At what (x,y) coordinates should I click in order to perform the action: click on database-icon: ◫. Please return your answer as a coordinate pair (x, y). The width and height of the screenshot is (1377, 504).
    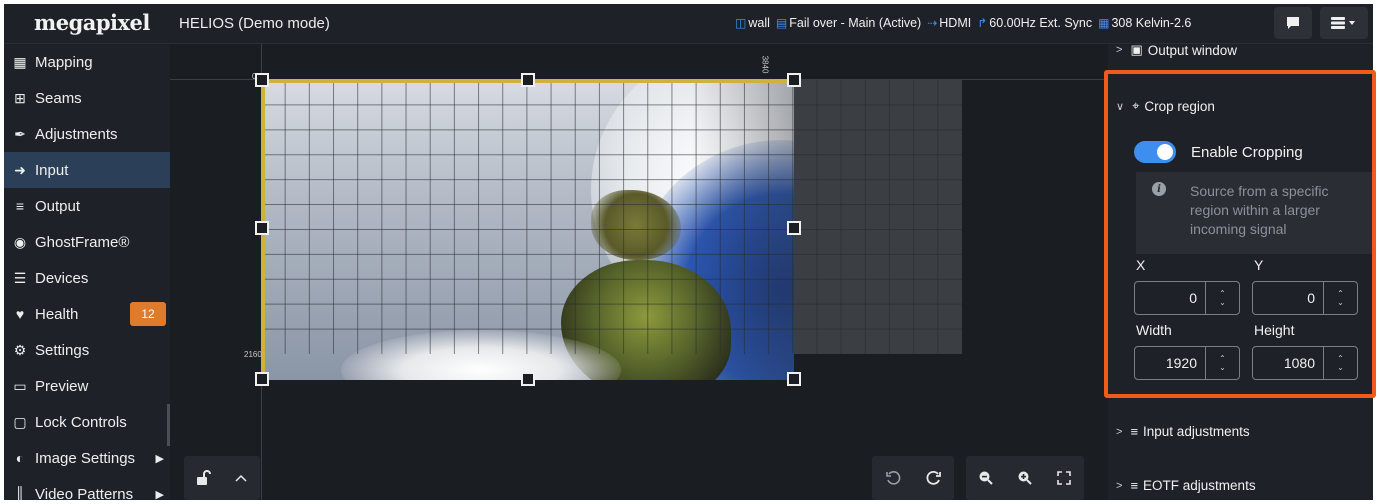
    Looking at the image, I should click on (741, 23).